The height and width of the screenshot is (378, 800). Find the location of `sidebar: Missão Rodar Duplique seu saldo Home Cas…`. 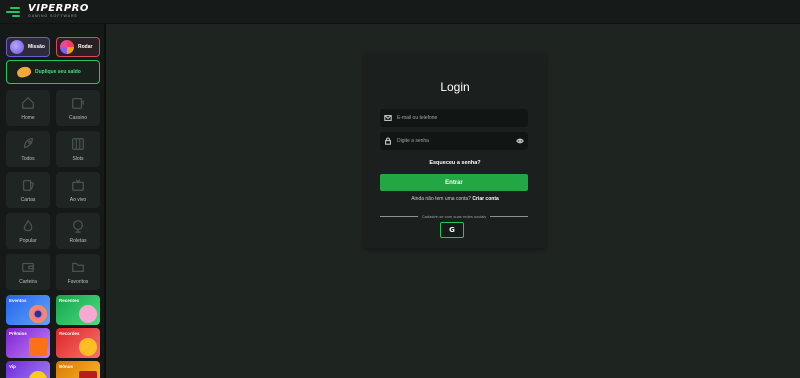

sidebar: Missão Rodar Duplique seu saldo Home Cas… is located at coordinates (53, 201).